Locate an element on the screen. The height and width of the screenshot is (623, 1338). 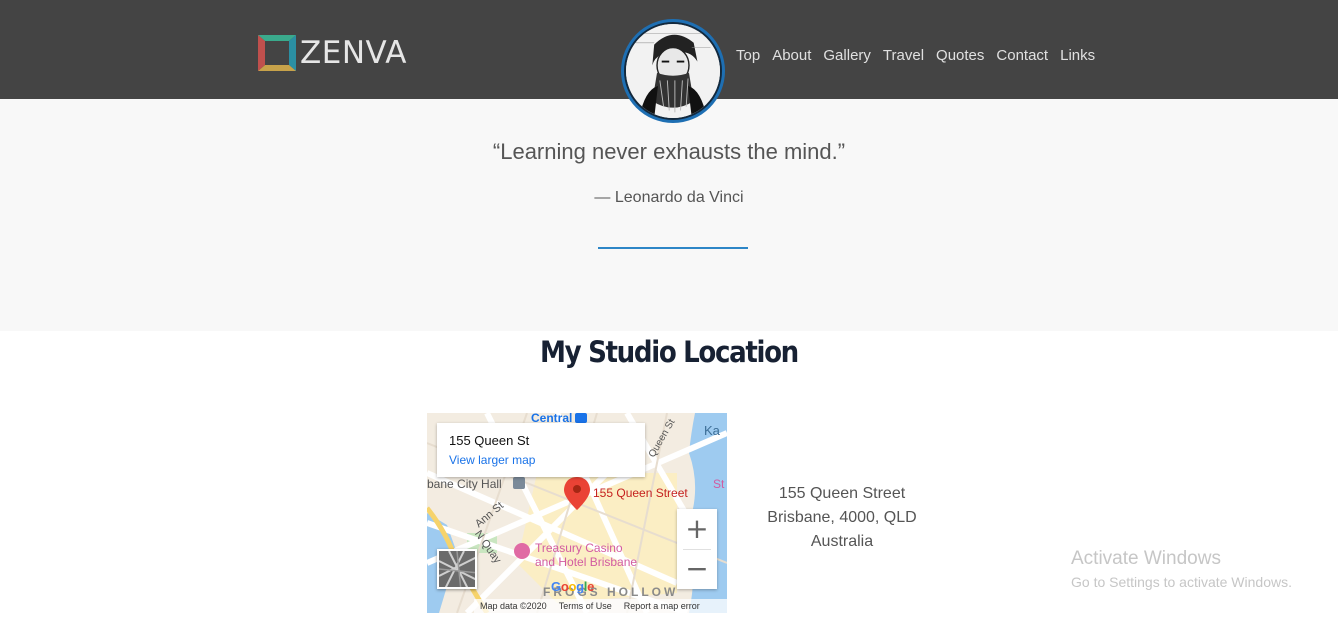
address-line-2: Brisbane, 4000, QLD is located at coordinates (842, 517).